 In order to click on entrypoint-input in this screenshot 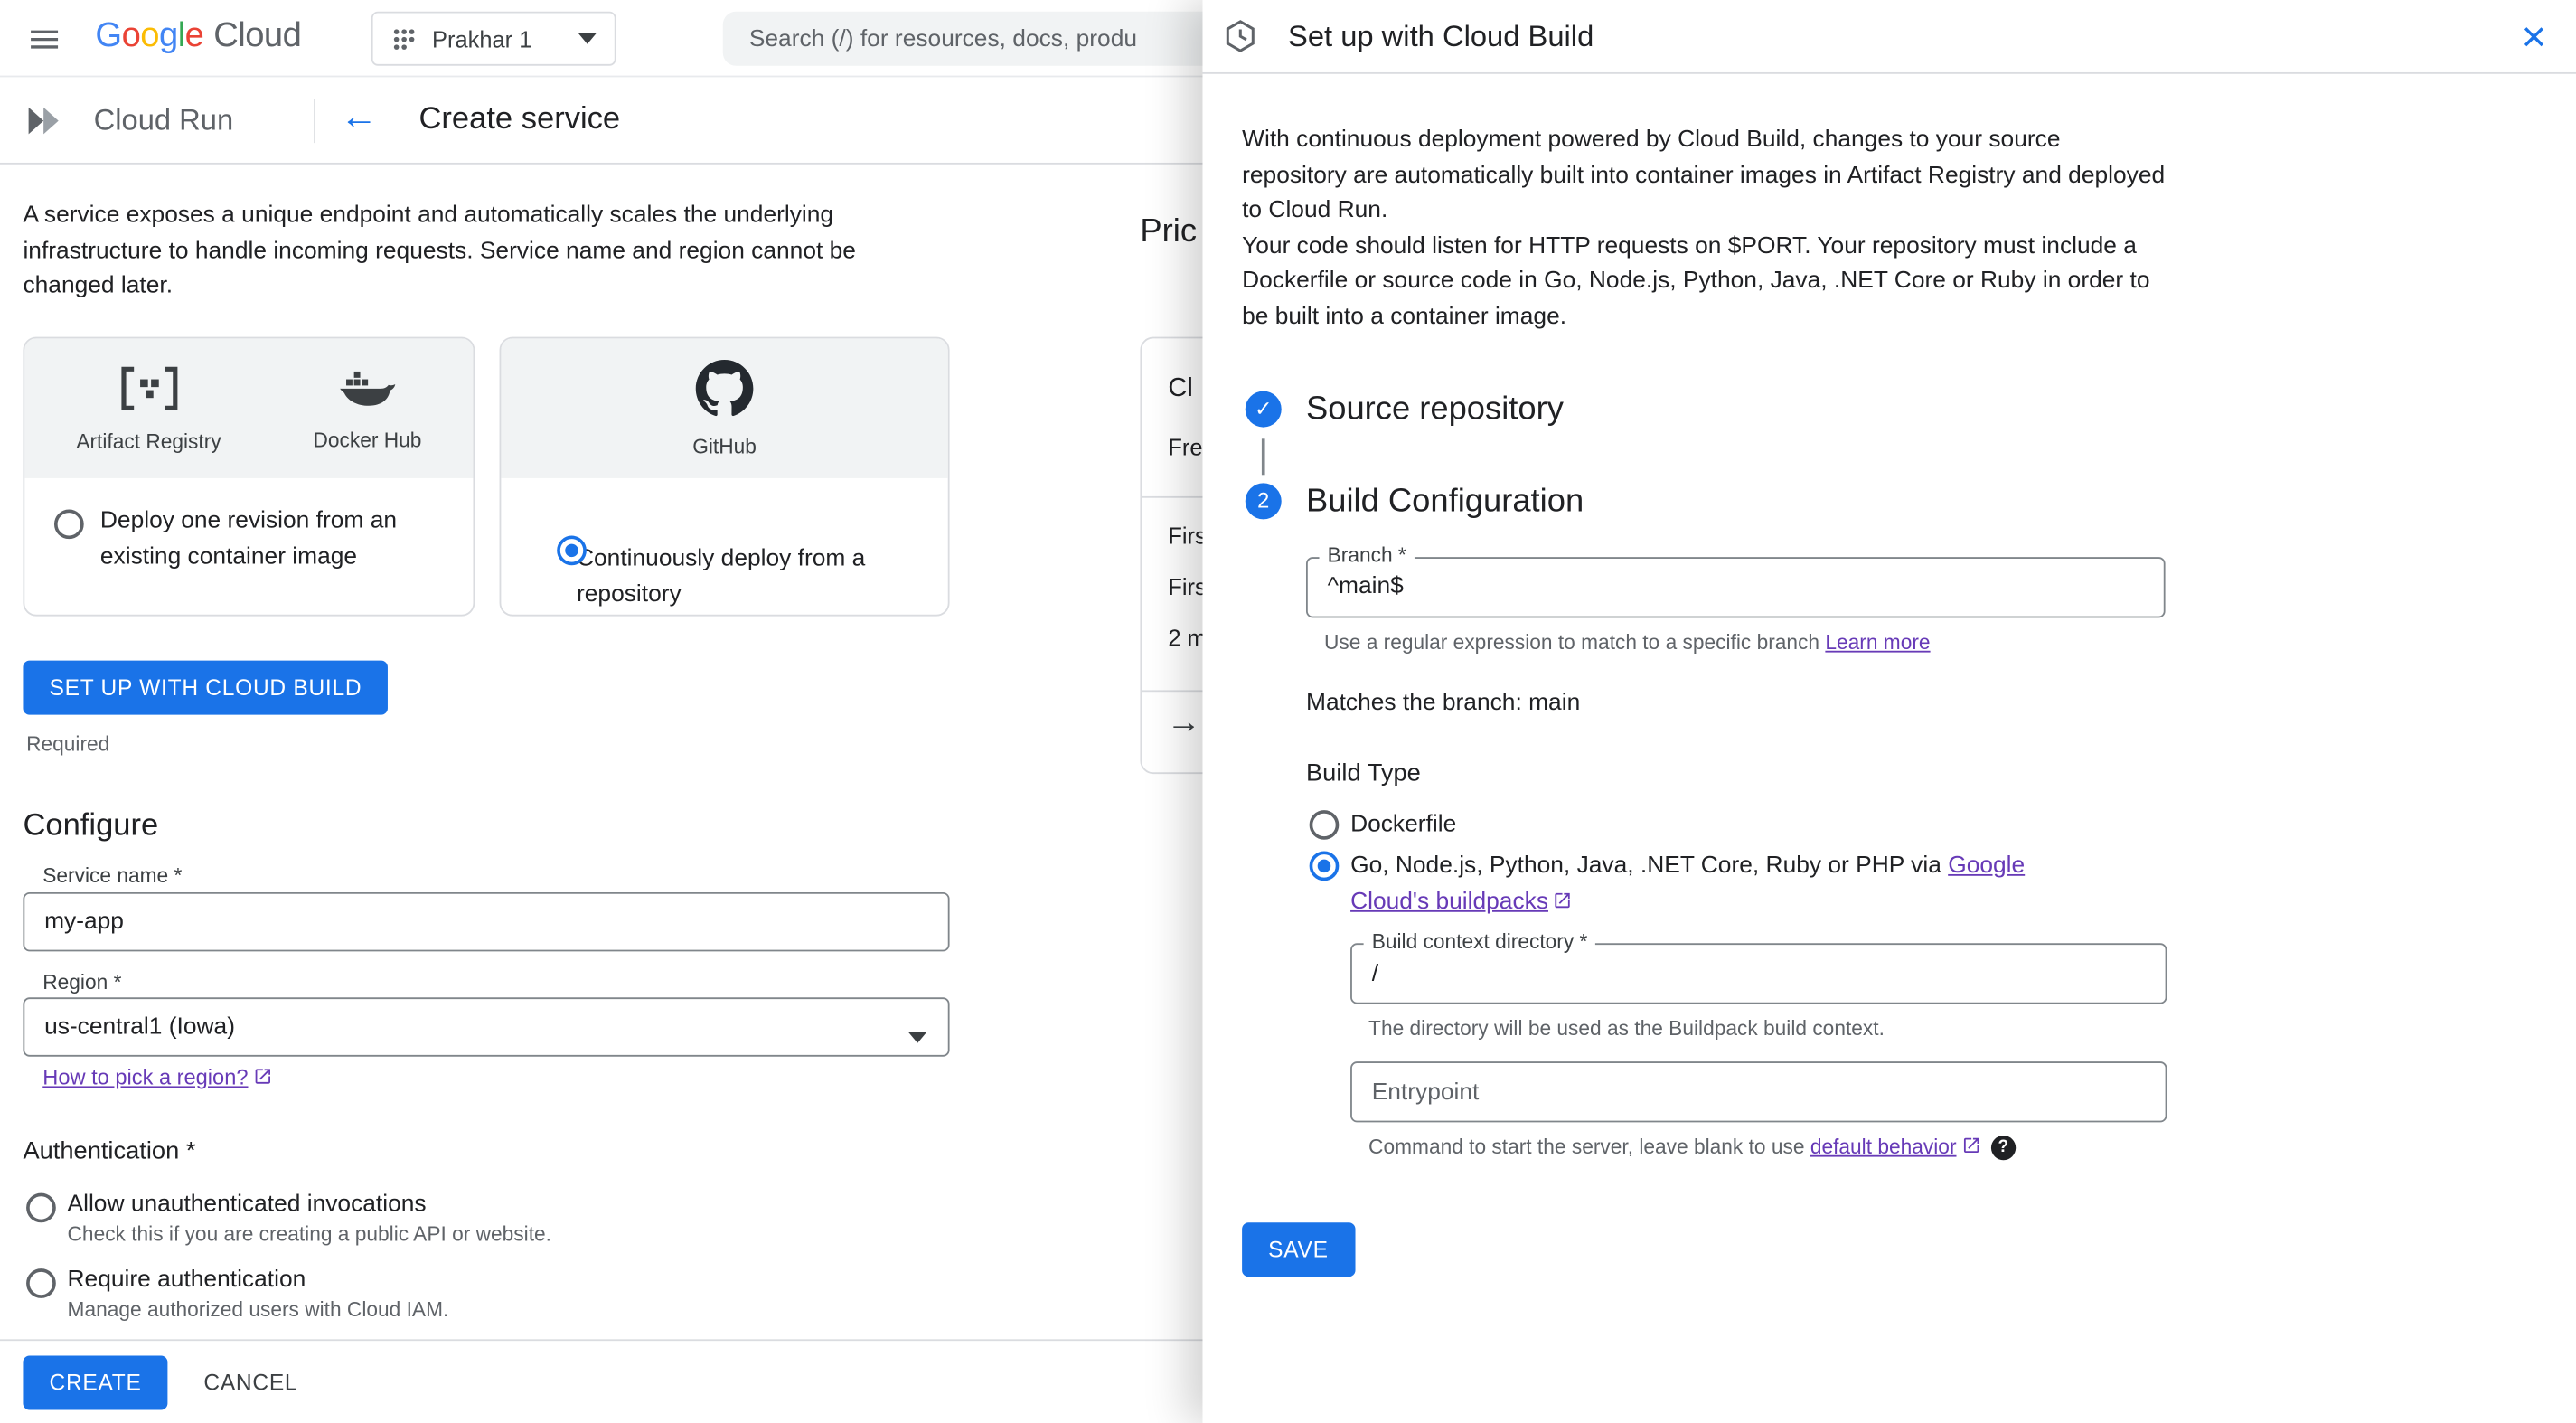, I will do `click(1759, 1092)`.